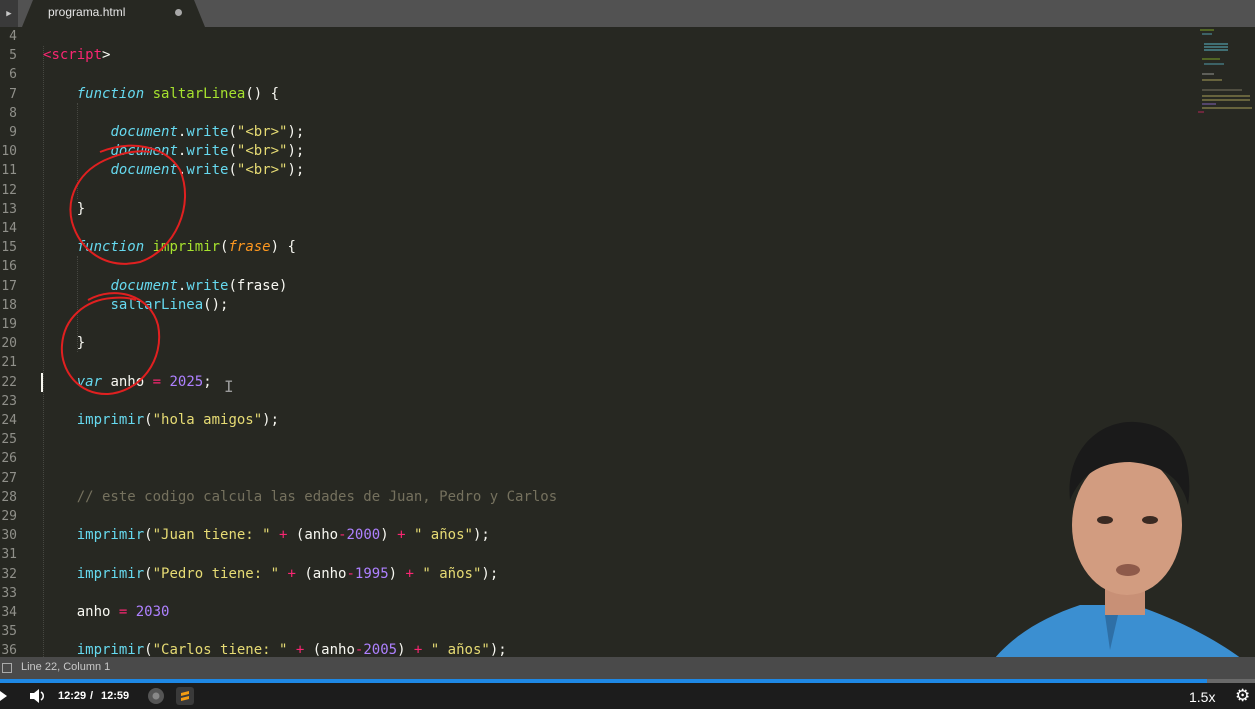 Image resolution: width=1255 pixels, height=709 pixels. I want to click on code-line: 13 }, so click(595, 209).